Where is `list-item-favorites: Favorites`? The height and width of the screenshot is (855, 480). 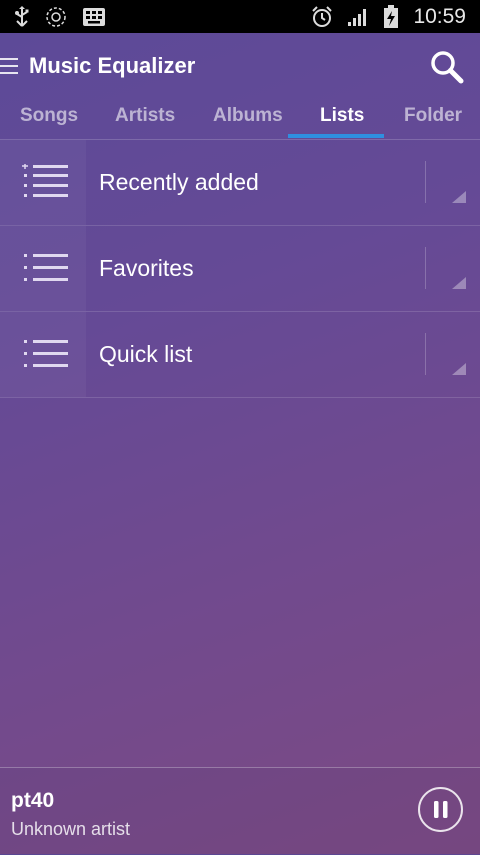 list-item-favorites: Favorites is located at coordinates (240, 269).